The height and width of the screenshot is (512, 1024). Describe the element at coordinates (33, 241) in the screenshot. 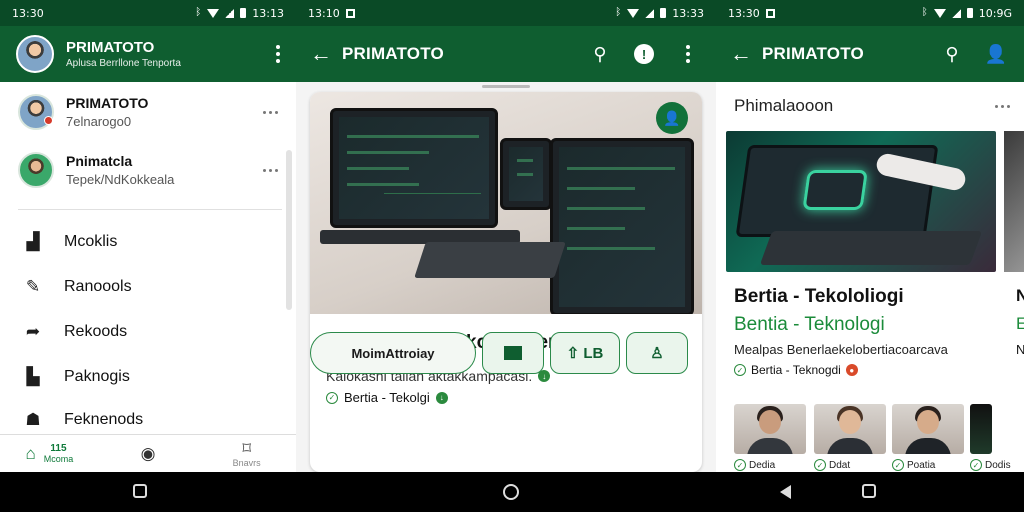

I see `news-icon: ▟` at that location.